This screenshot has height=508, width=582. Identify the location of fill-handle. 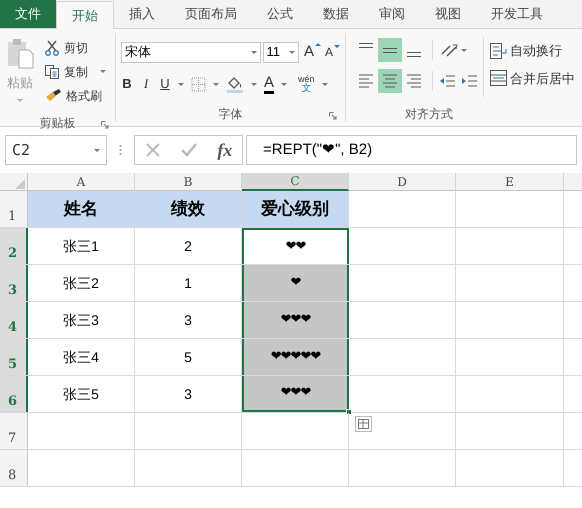
(349, 412).